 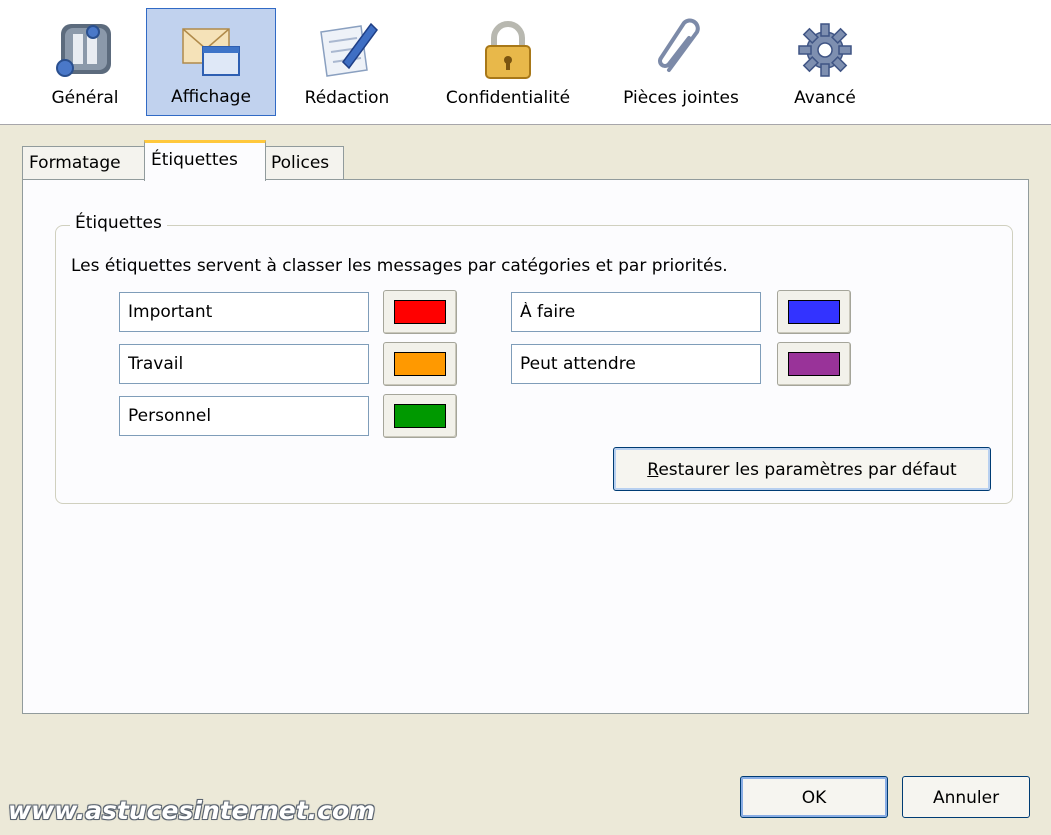 I want to click on pane-general: Général, so click(x=85, y=62).